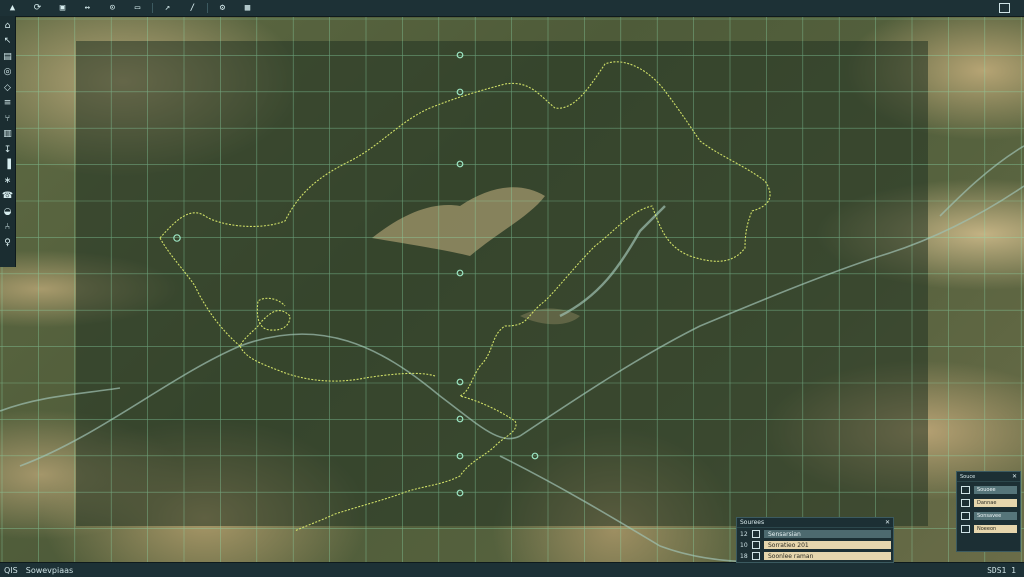 The width and height of the screenshot is (1024, 577). What do you see at coordinates (988, 477) in the screenshot?
I see `source-panel-header: Souce ✕` at bounding box center [988, 477].